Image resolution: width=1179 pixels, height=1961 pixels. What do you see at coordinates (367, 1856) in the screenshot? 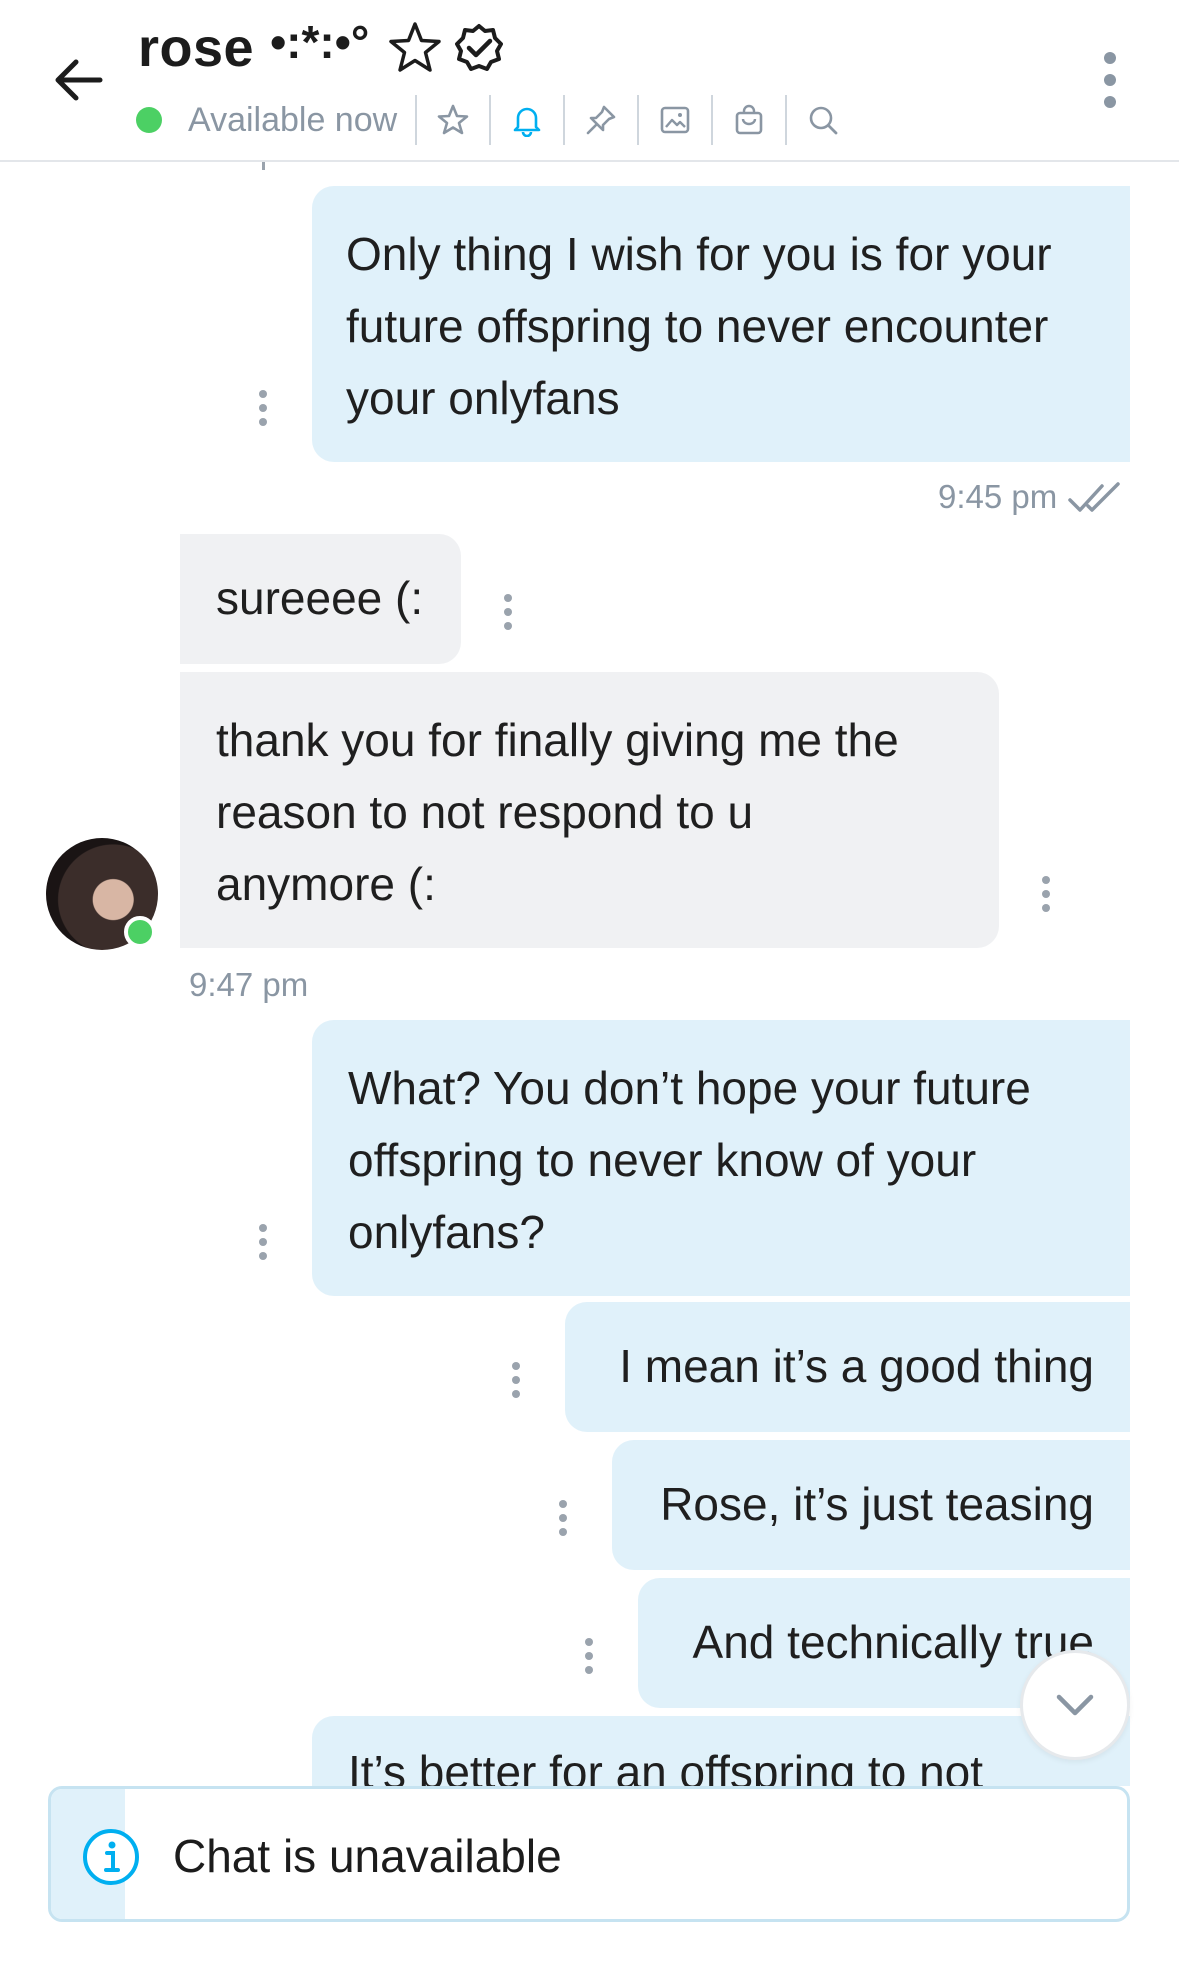
I see `banner-text: Chat is unavailable` at bounding box center [367, 1856].